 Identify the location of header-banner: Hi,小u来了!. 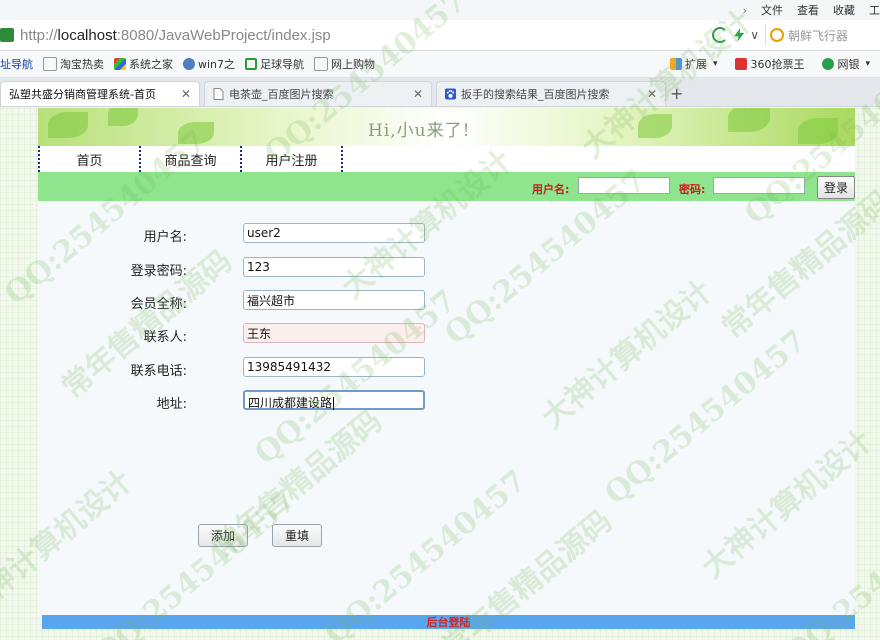
(446, 127).